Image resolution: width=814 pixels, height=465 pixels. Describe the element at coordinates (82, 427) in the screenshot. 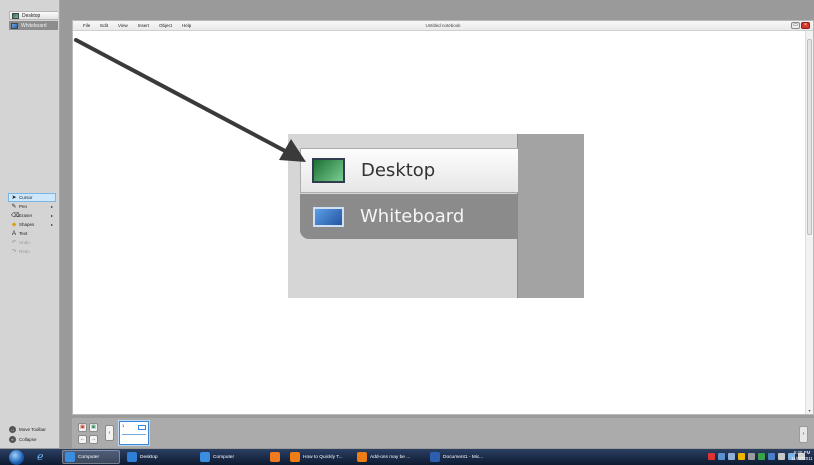

I see `add-page-icon: ▣` at that location.